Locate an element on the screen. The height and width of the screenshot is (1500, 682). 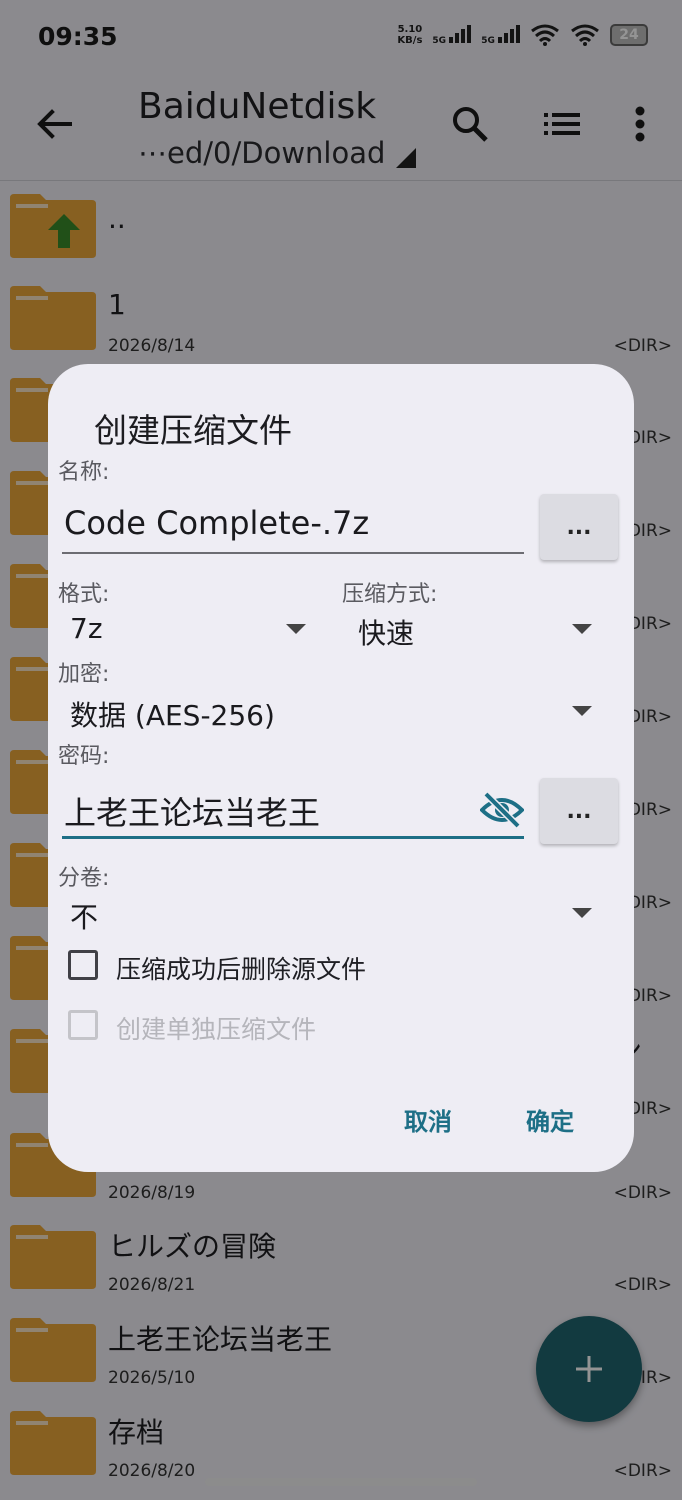
ok-button: 确定 is located at coordinates (550, 1119).